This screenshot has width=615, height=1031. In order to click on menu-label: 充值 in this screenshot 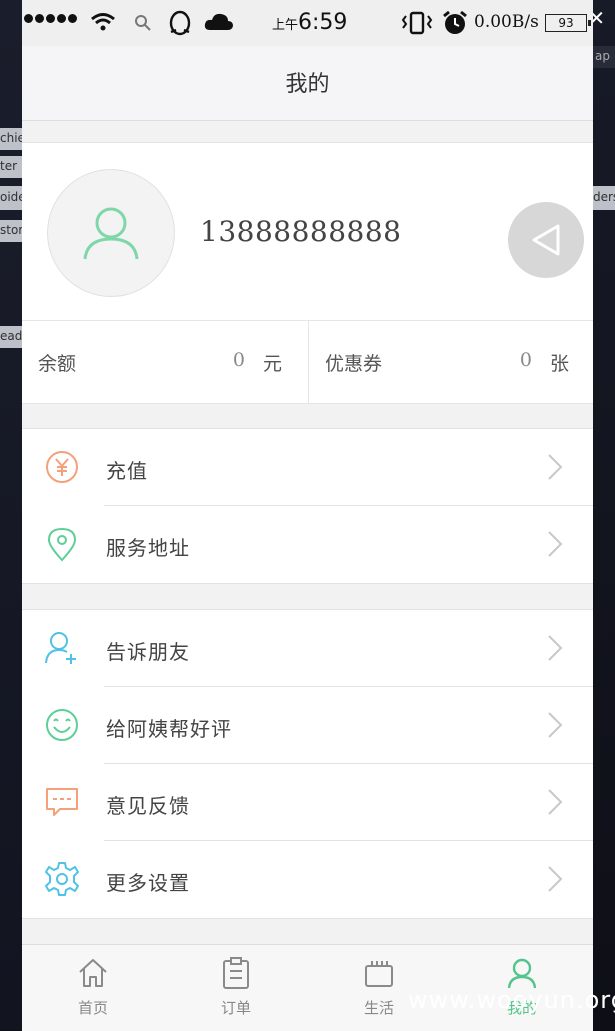, I will do `click(127, 471)`.